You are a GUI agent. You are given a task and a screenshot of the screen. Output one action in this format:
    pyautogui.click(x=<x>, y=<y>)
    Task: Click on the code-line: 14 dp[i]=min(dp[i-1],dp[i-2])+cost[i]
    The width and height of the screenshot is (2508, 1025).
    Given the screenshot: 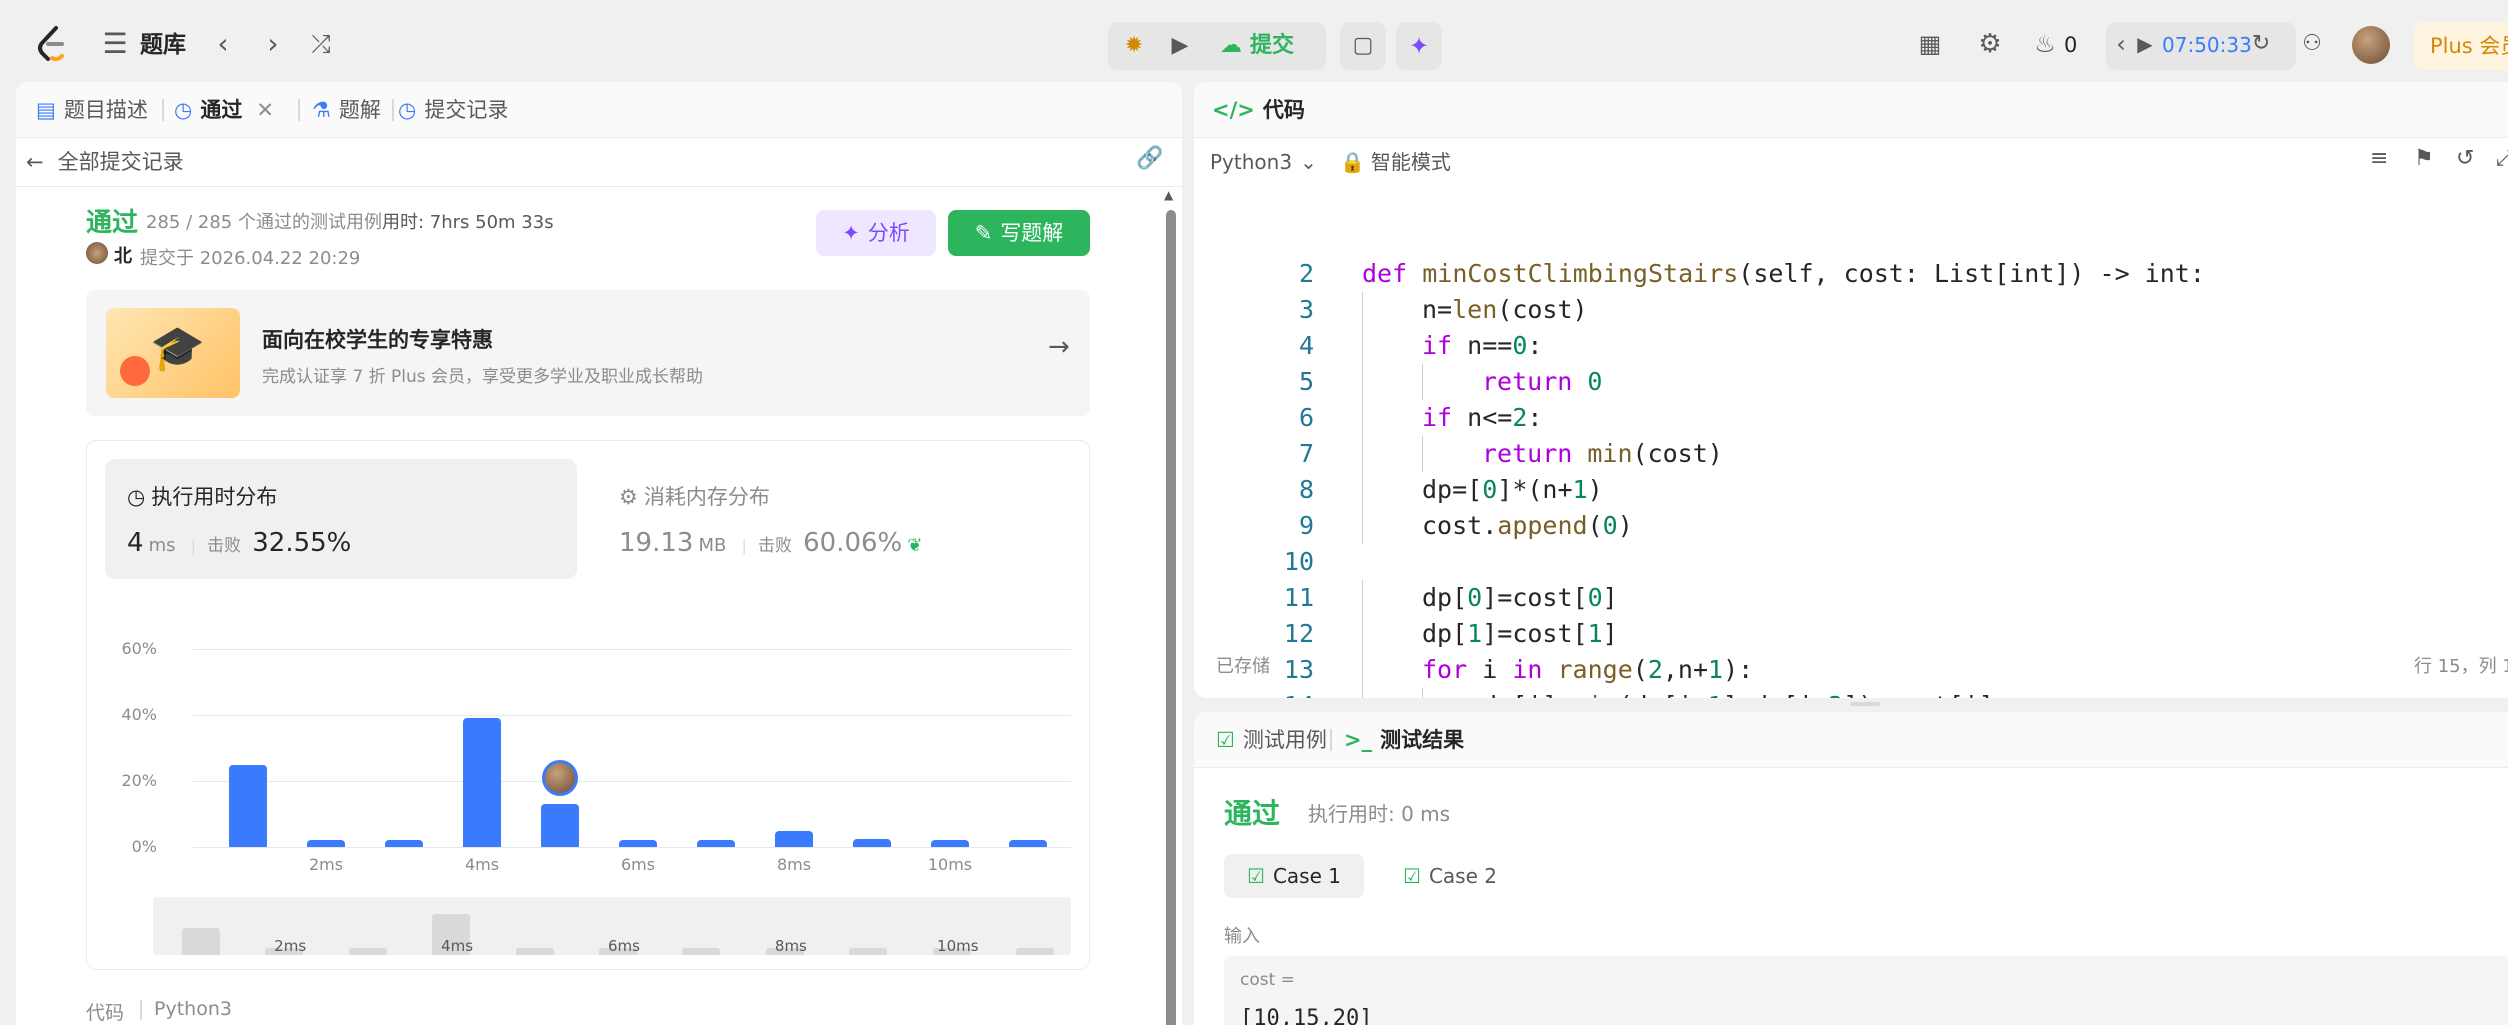 What is the action you would take?
    pyautogui.click(x=1824, y=693)
    